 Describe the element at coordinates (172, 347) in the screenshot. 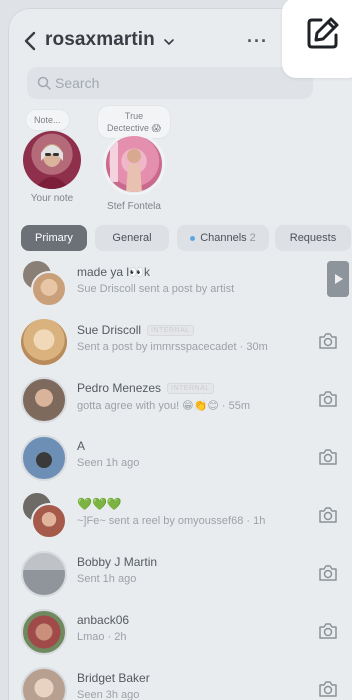

I see `thread-preview: Sent a post by immrsspacecadet · 30m` at that location.